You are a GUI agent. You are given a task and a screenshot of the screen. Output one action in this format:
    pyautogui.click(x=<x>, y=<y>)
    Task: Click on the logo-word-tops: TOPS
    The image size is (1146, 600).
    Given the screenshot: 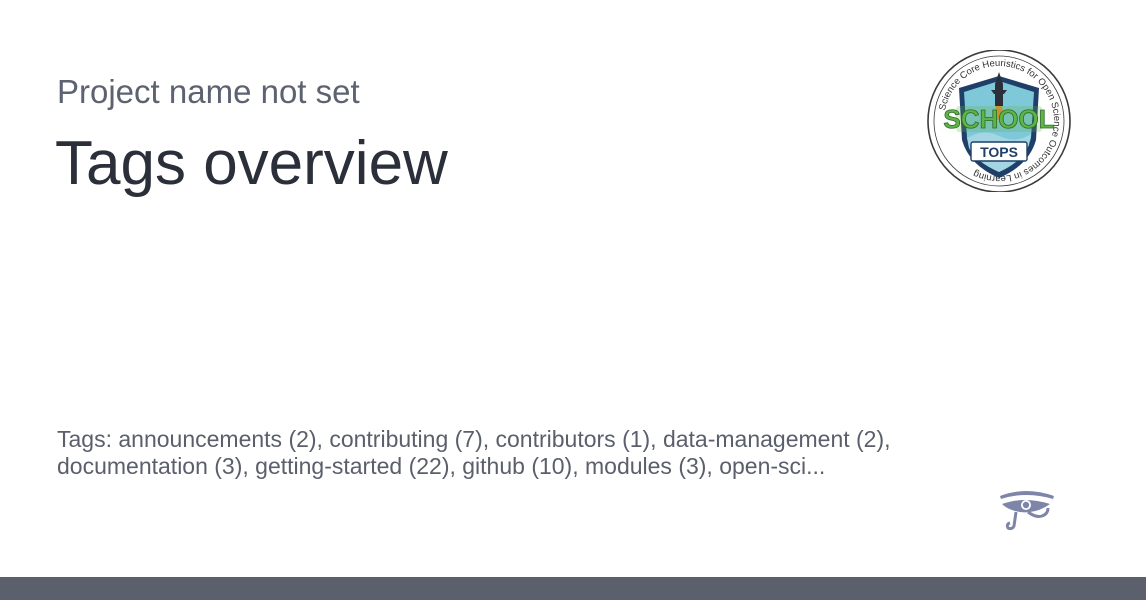 What is the action you would take?
    pyautogui.click(x=999, y=152)
    